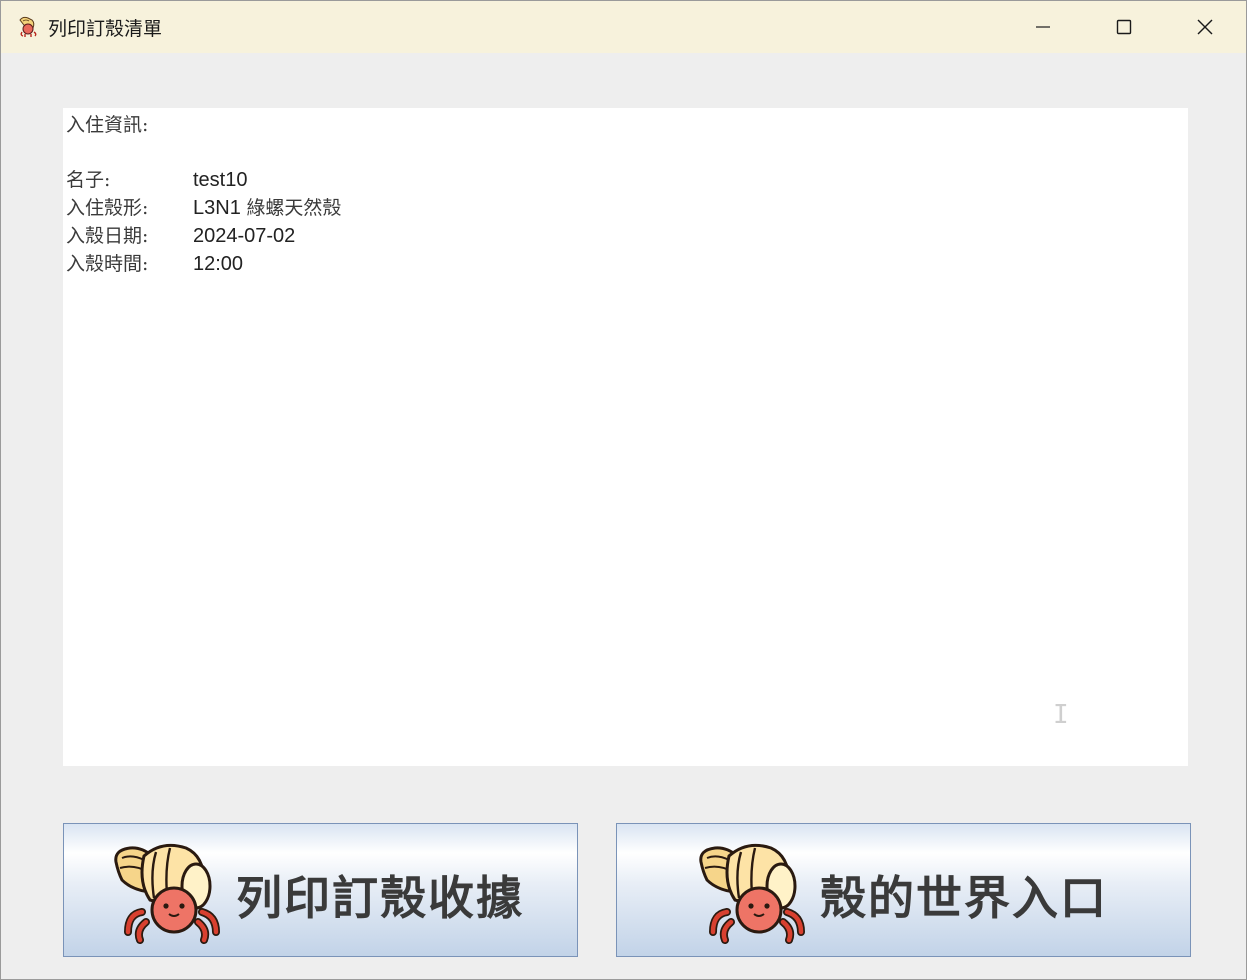 This screenshot has height=980, width=1247. What do you see at coordinates (107, 208) in the screenshot?
I see `row-label: 入住殼形:` at bounding box center [107, 208].